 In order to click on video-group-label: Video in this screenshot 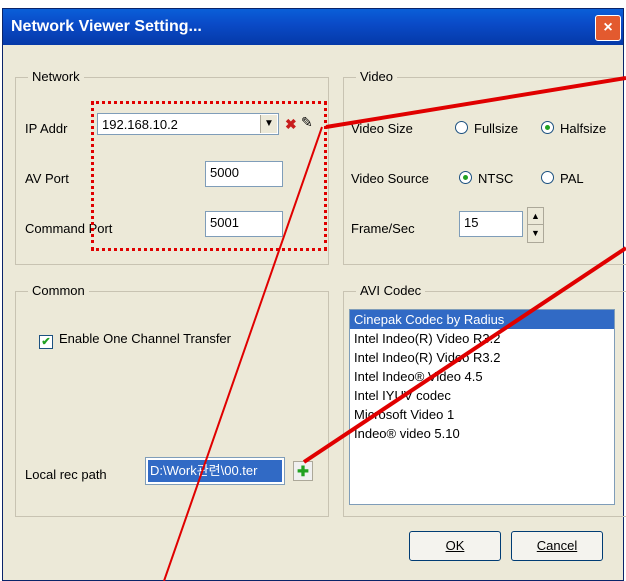, I will do `click(377, 76)`.